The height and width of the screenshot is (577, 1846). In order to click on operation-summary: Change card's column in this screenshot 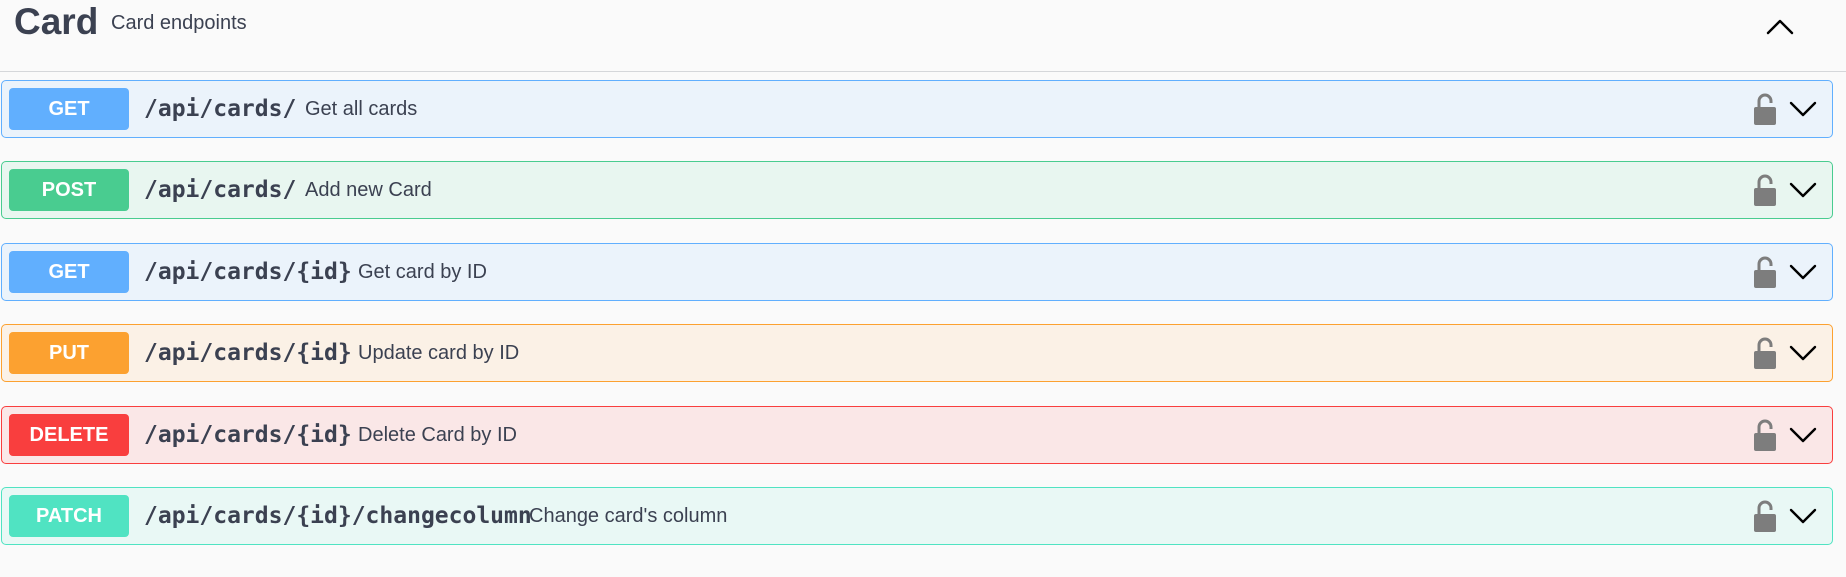, I will do `click(628, 516)`.